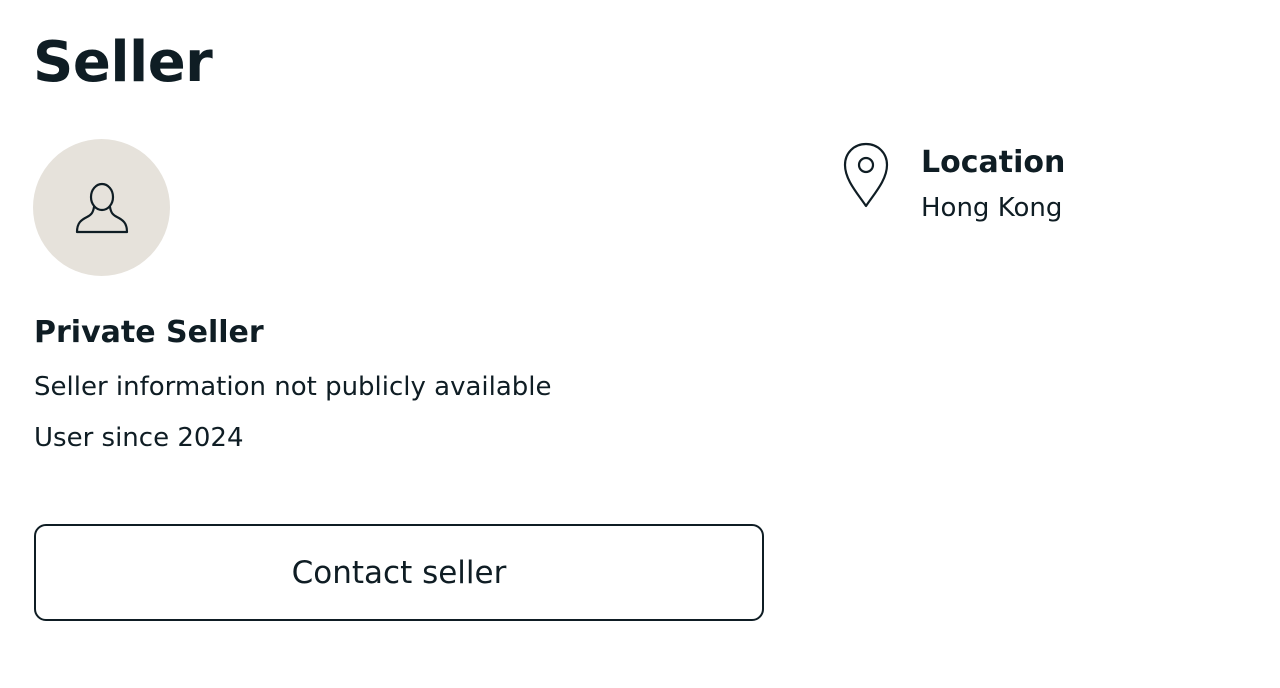 This screenshot has height=688, width=1280. What do you see at coordinates (149, 332) in the screenshot?
I see `seller-name: Private Seller` at bounding box center [149, 332].